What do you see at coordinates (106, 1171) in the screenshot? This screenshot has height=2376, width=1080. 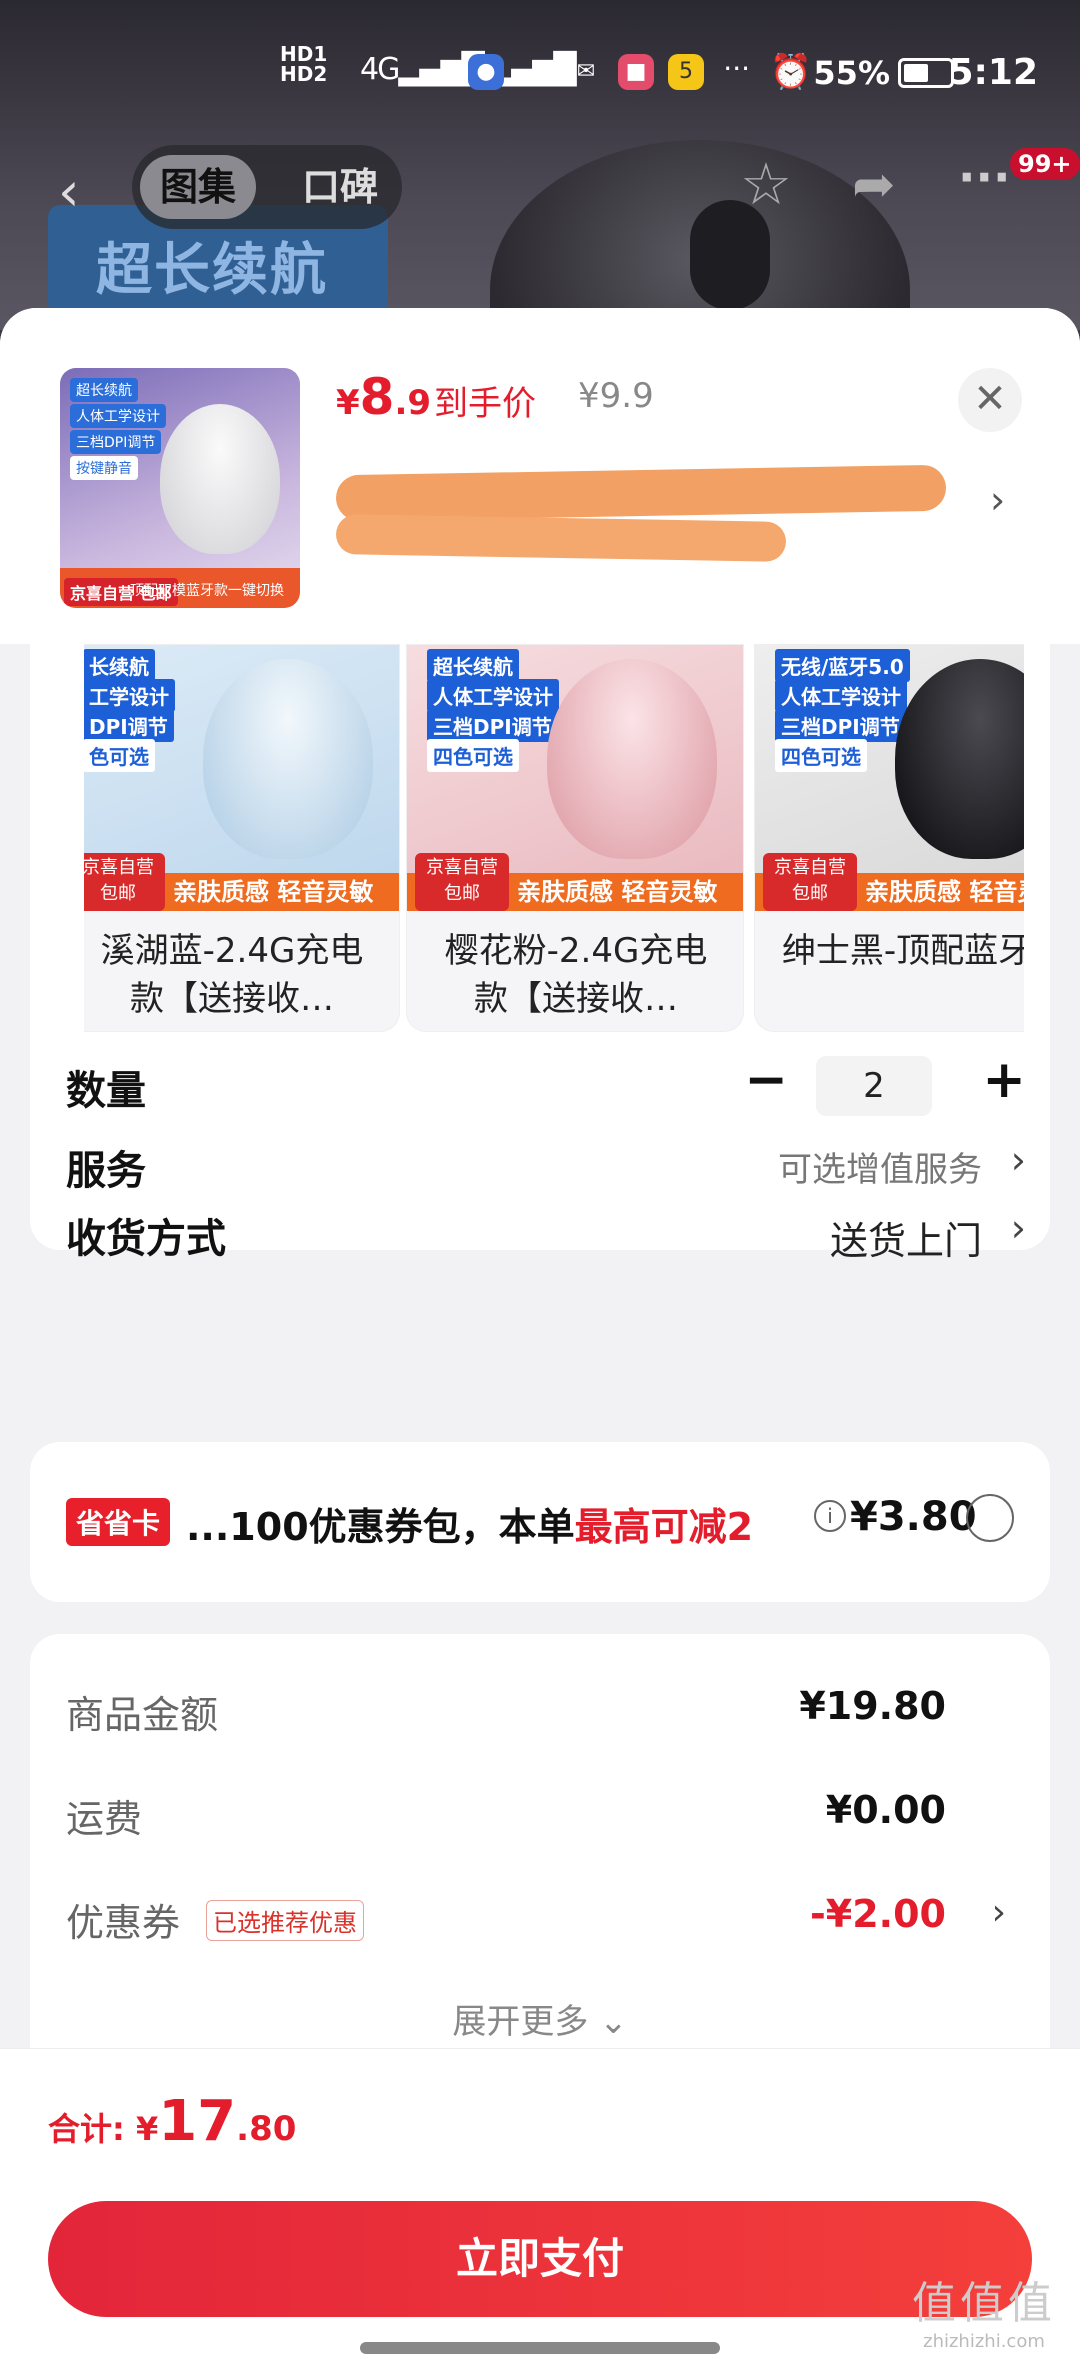 I see `service-label: 服务` at bounding box center [106, 1171].